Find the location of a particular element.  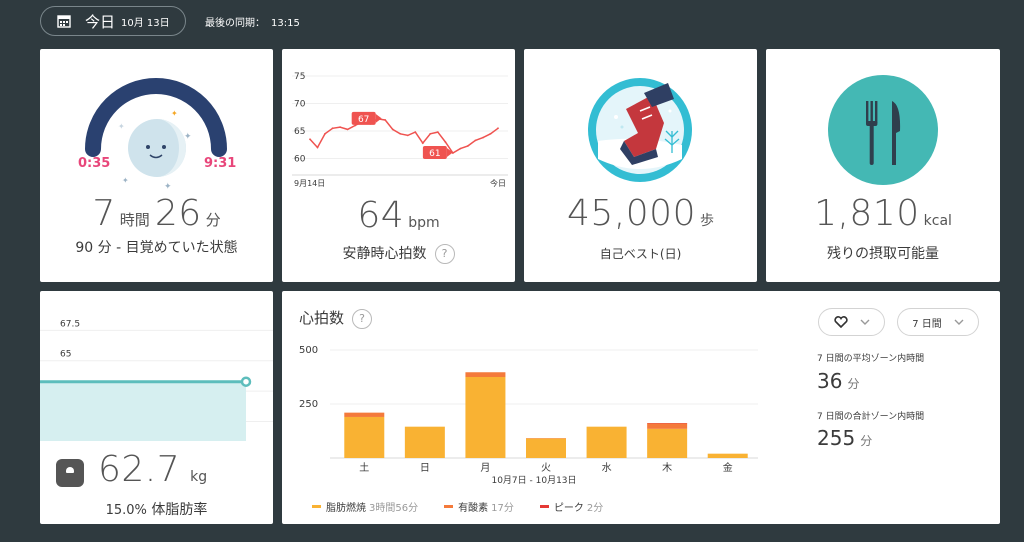

steps-unit: 歩 is located at coordinates (706, 221).